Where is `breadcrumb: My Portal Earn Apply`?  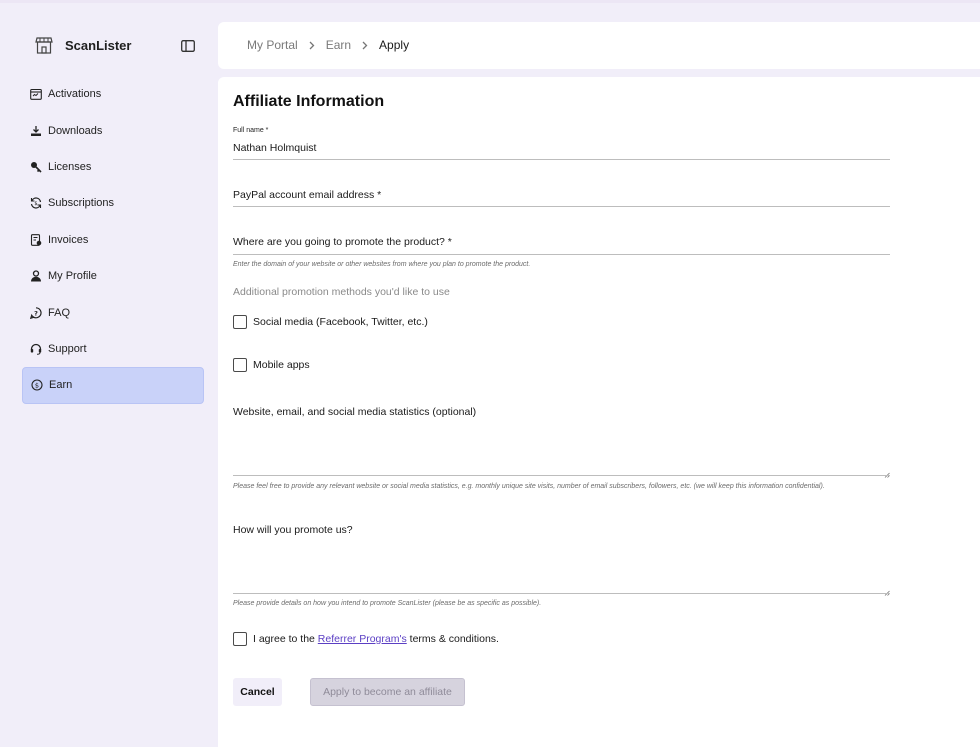
breadcrumb: My Portal Earn Apply is located at coordinates (328, 45).